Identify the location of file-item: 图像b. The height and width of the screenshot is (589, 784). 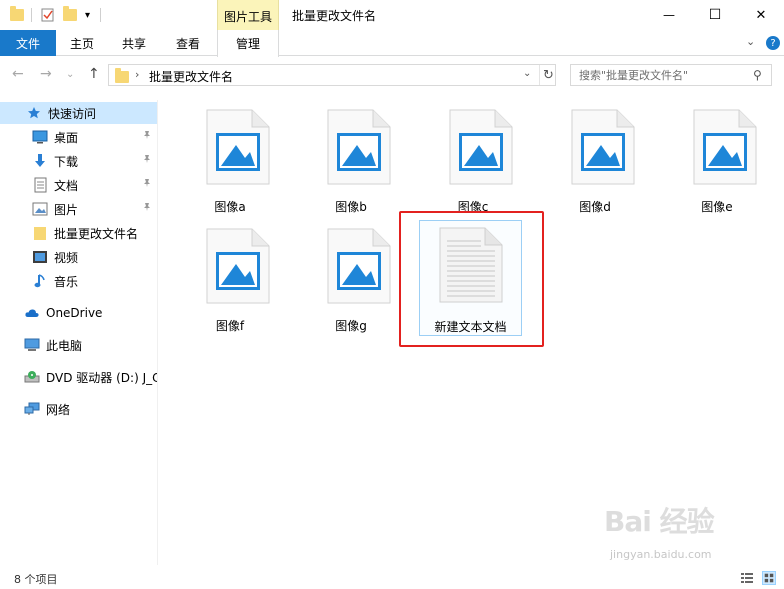
(351, 158).